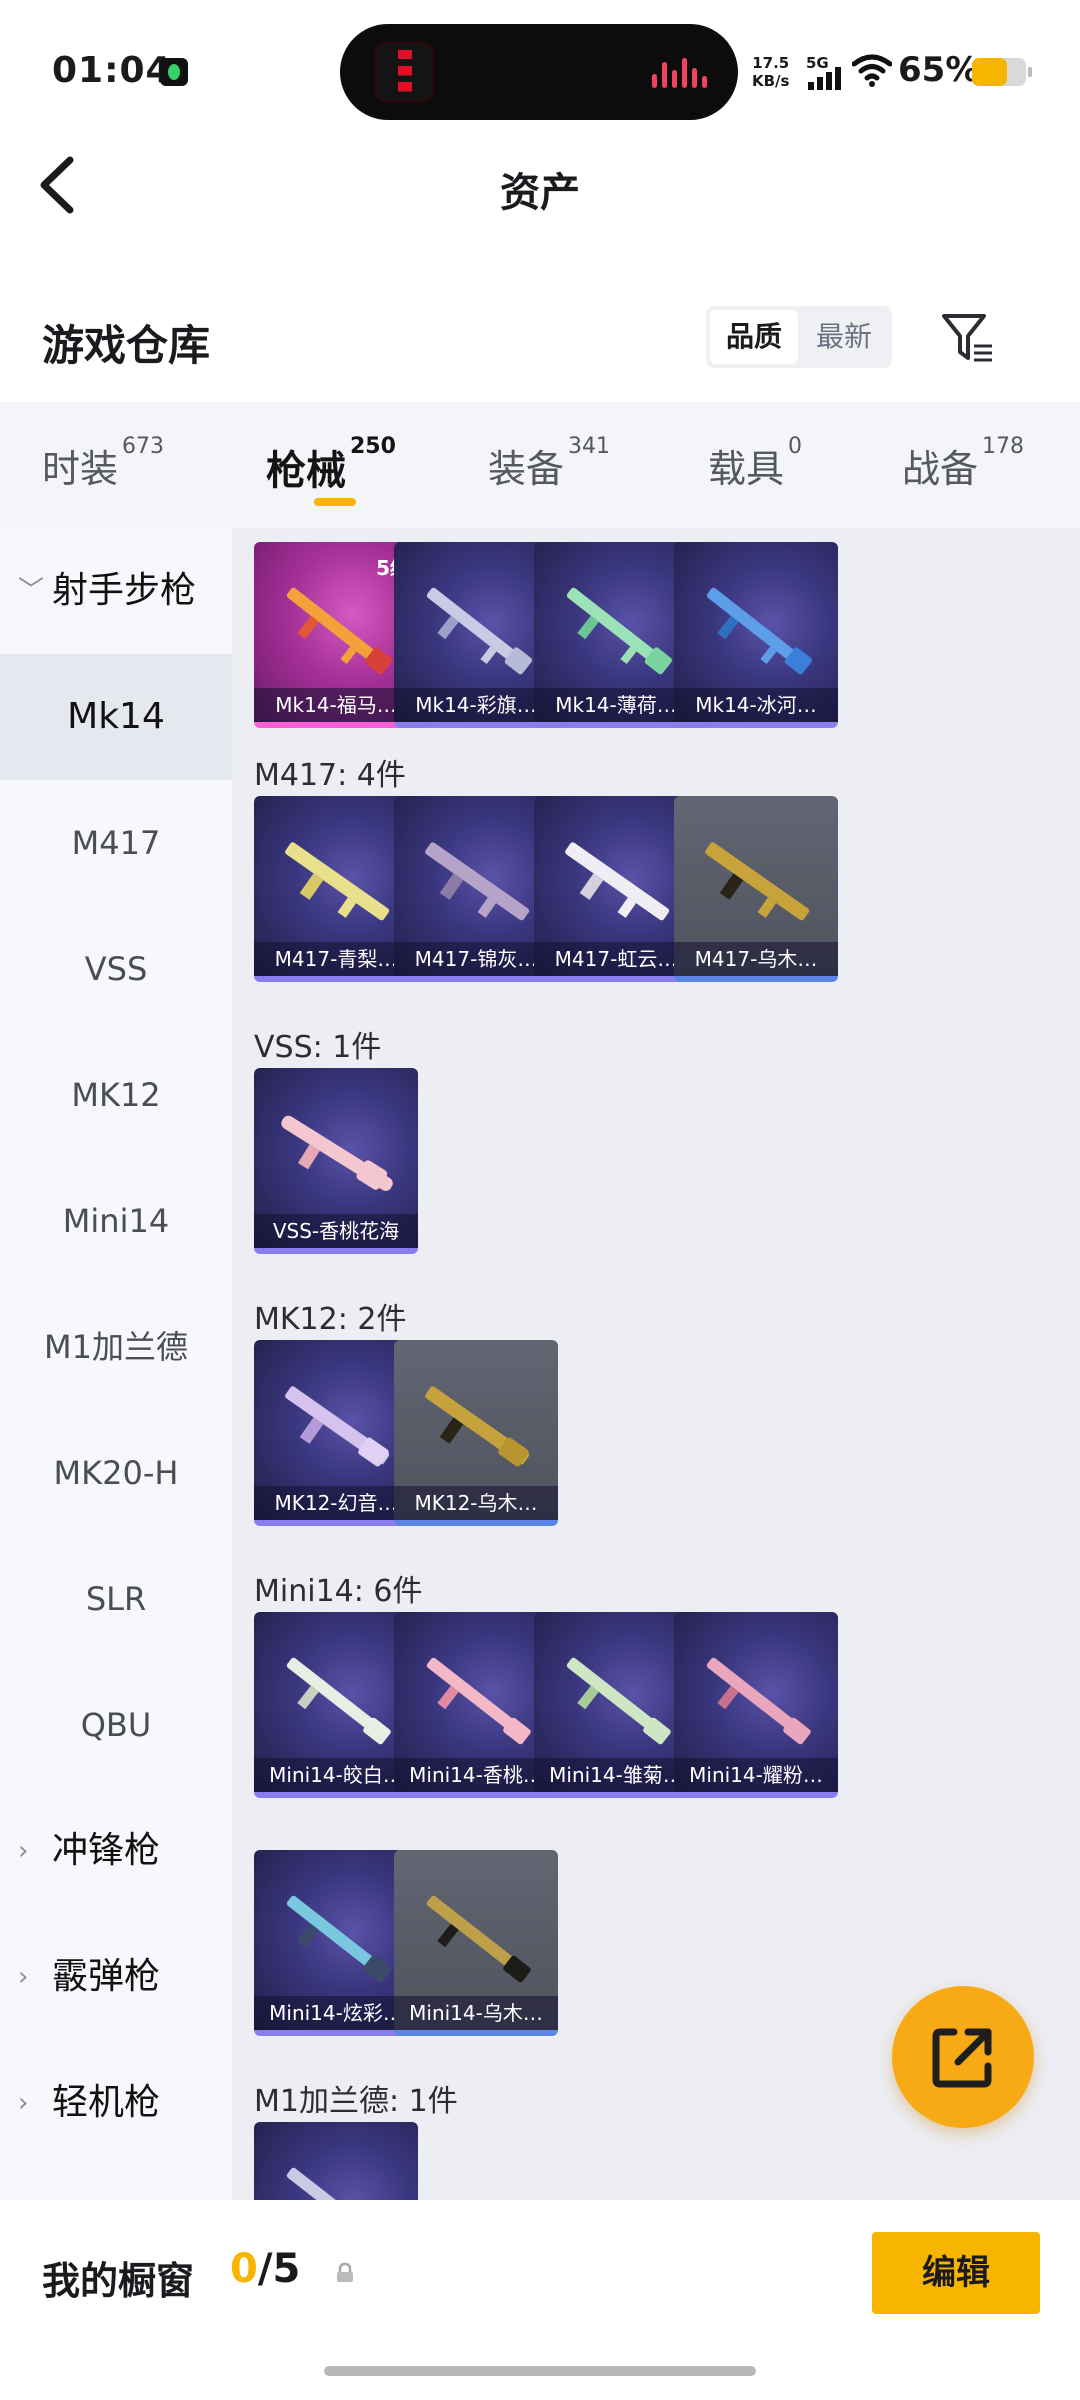 The image size is (1080, 2400). Describe the element at coordinates (116, 1347) in the screenshot. I see `sidebar-item-m1: M1加兰德` at that location.